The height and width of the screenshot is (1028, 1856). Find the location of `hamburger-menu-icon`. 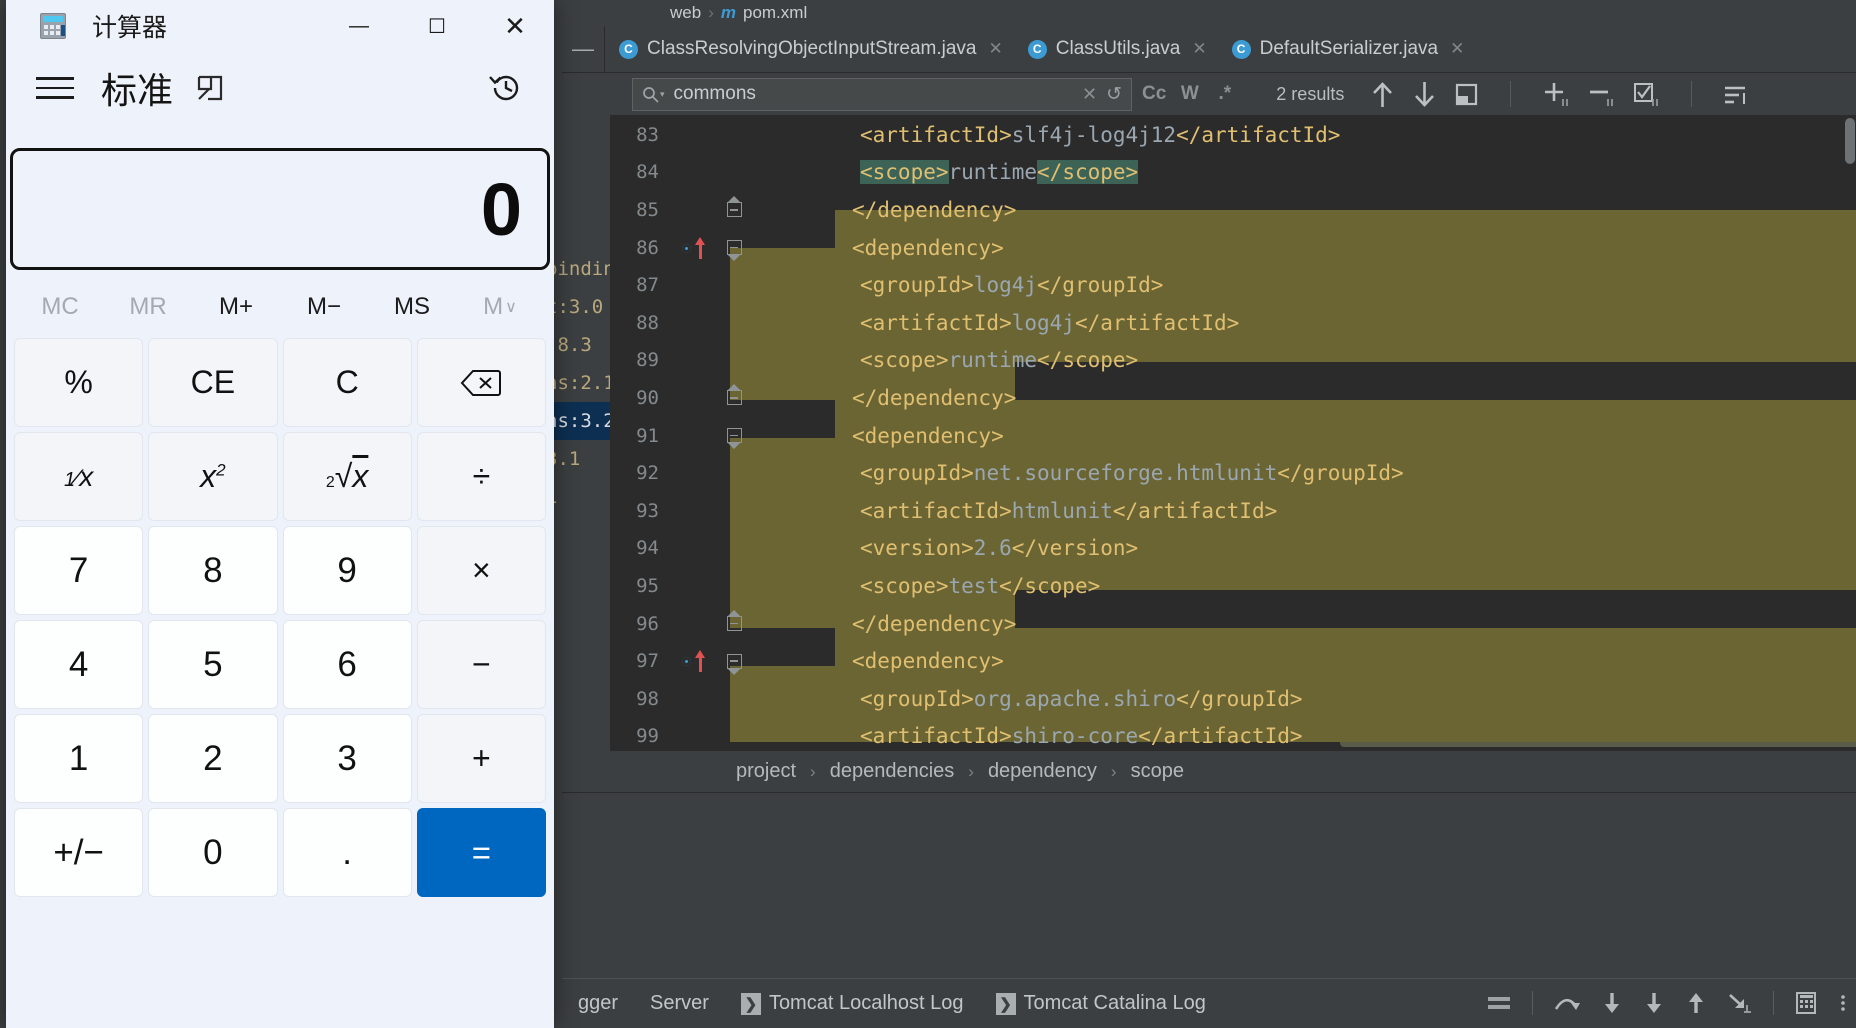

hamburger-menu-icon is located at coordinates (55, 88).